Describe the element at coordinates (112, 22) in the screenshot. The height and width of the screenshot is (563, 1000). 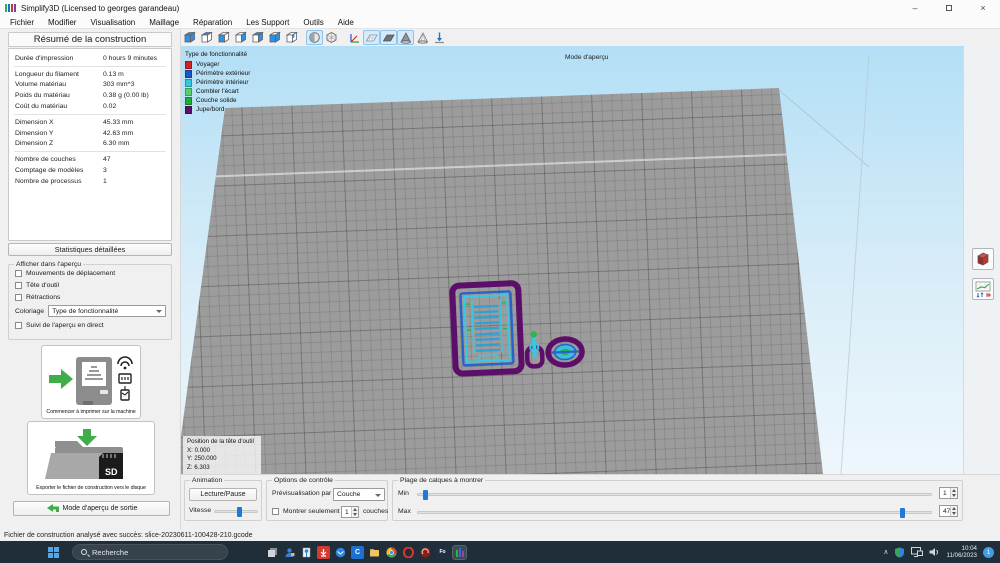
I see `menu-visualisation: Visualisation` at that location.